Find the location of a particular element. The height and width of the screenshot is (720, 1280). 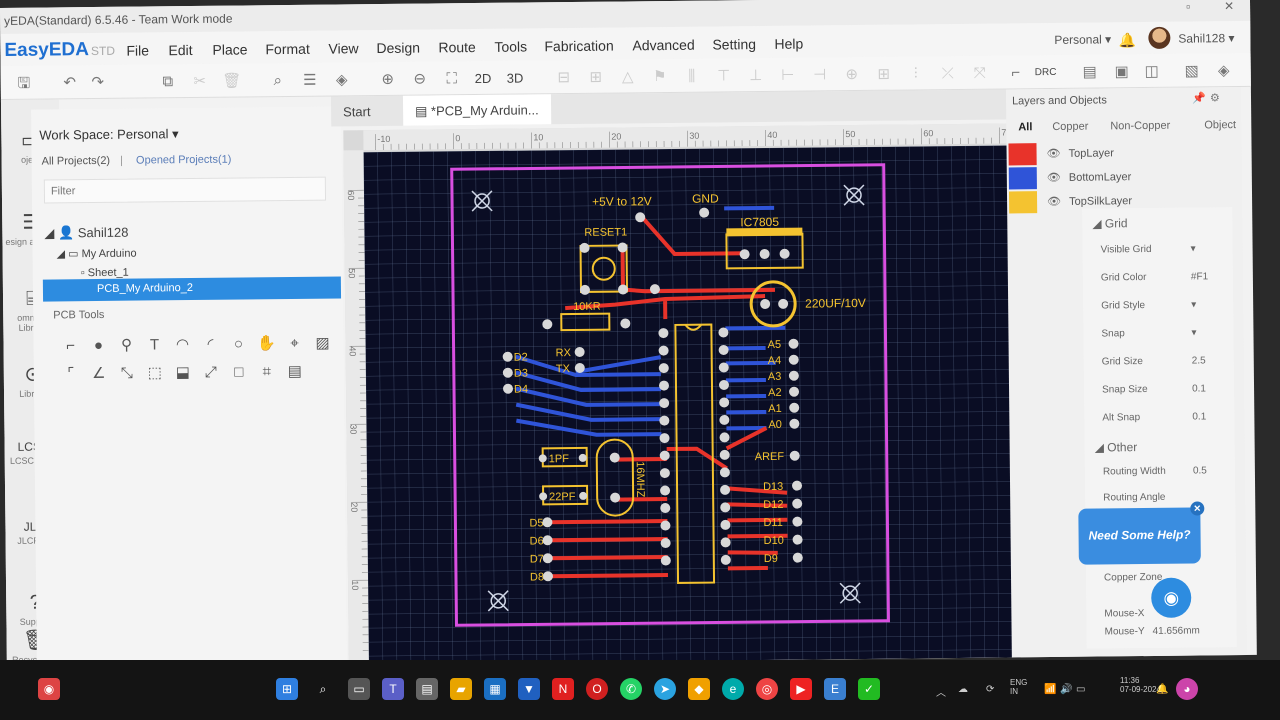

copper-area-tool-icon: ⬓ is located at coordinates (183, 373).